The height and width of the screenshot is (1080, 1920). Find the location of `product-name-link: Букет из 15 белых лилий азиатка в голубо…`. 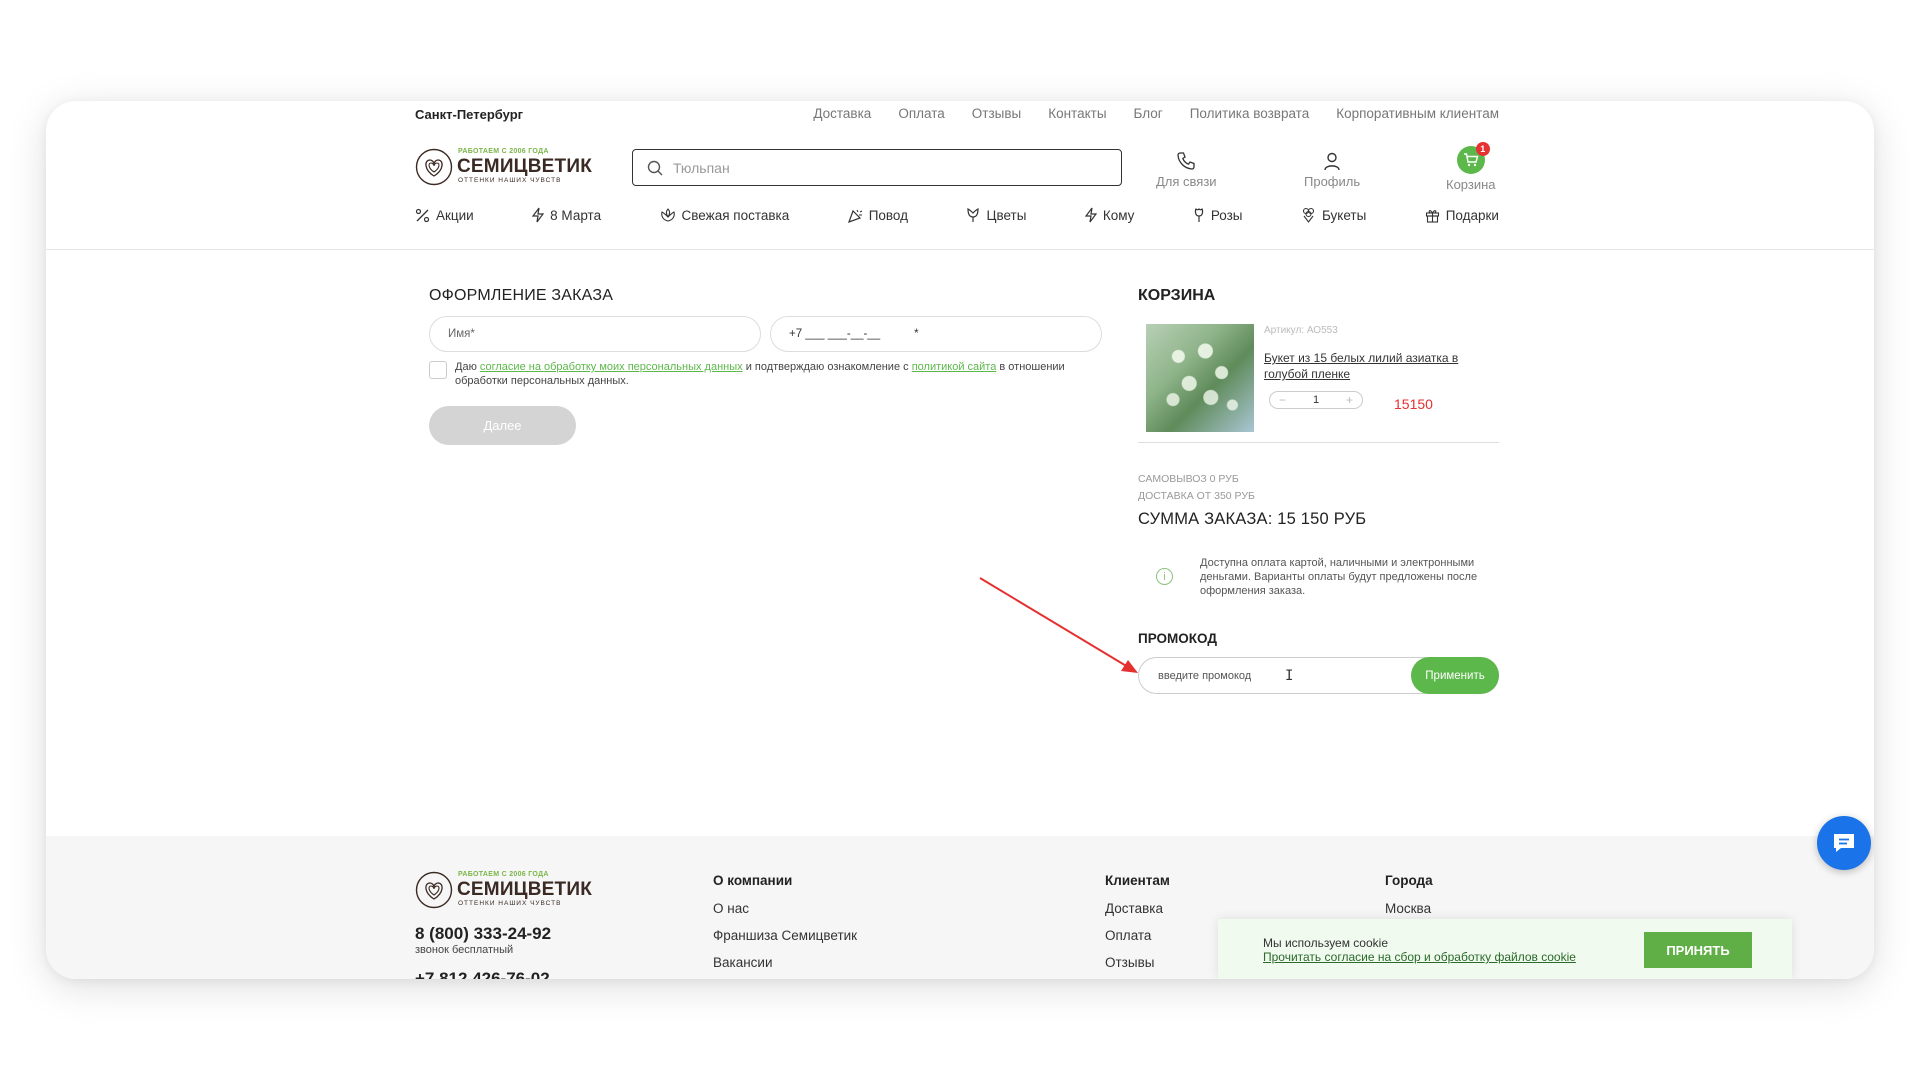

product-name-link: Букет из 15 белых лилий азиатка в голубо… is located at coordinates (1369, 366).